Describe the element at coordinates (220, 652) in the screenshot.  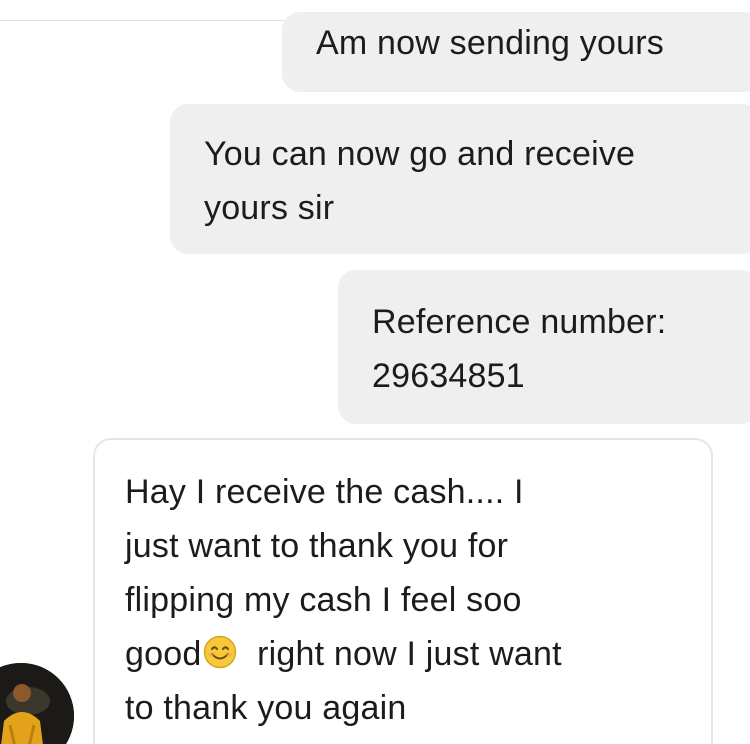
I see `smiling-face-emoji-icon` at that location.